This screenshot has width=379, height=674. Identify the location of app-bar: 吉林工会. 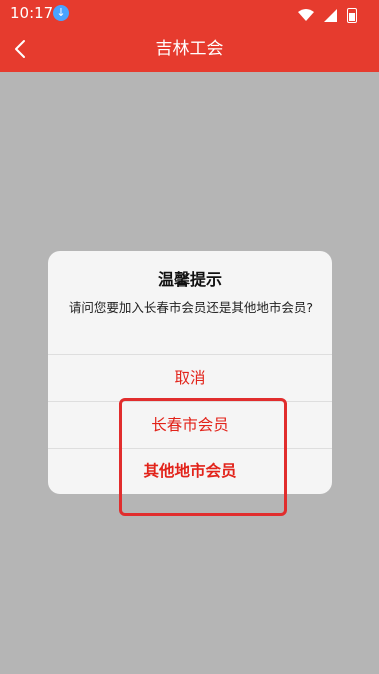
(189, 49).